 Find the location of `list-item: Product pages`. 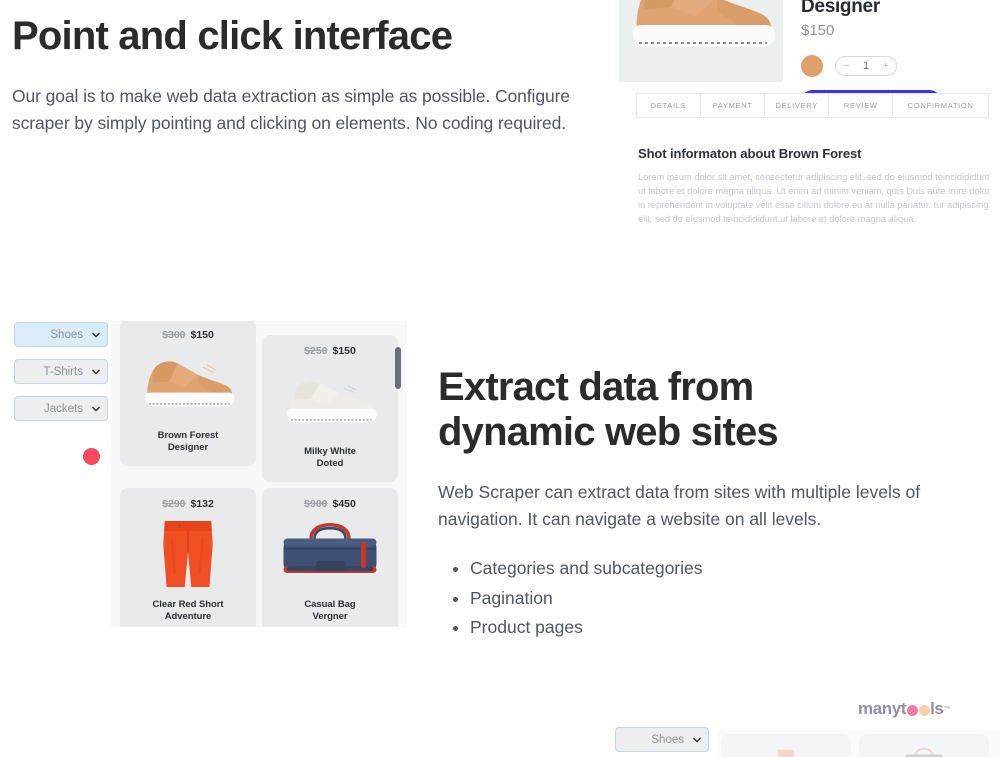

list-item: Product pages is located at coordinates (732, 627).